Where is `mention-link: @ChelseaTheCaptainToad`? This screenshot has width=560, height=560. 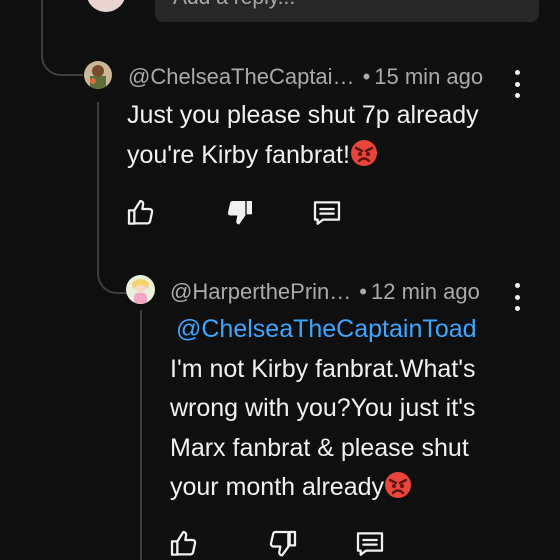
mention-link: @ChelseaTheCaptainToad is located at coordinates (340, 330).